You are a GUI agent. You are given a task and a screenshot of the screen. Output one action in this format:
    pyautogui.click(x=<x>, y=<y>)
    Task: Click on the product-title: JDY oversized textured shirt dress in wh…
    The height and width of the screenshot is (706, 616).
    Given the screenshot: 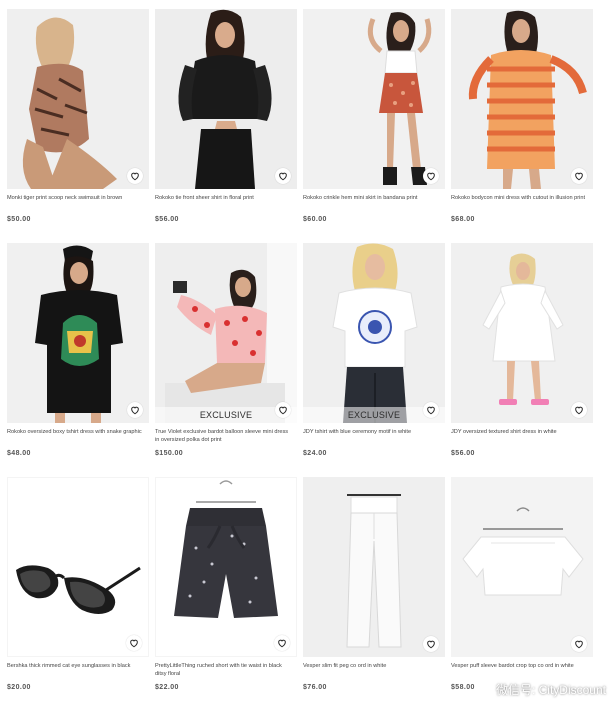 What is the action you would take?
    pyautogui.click(x=522, y=437)
    